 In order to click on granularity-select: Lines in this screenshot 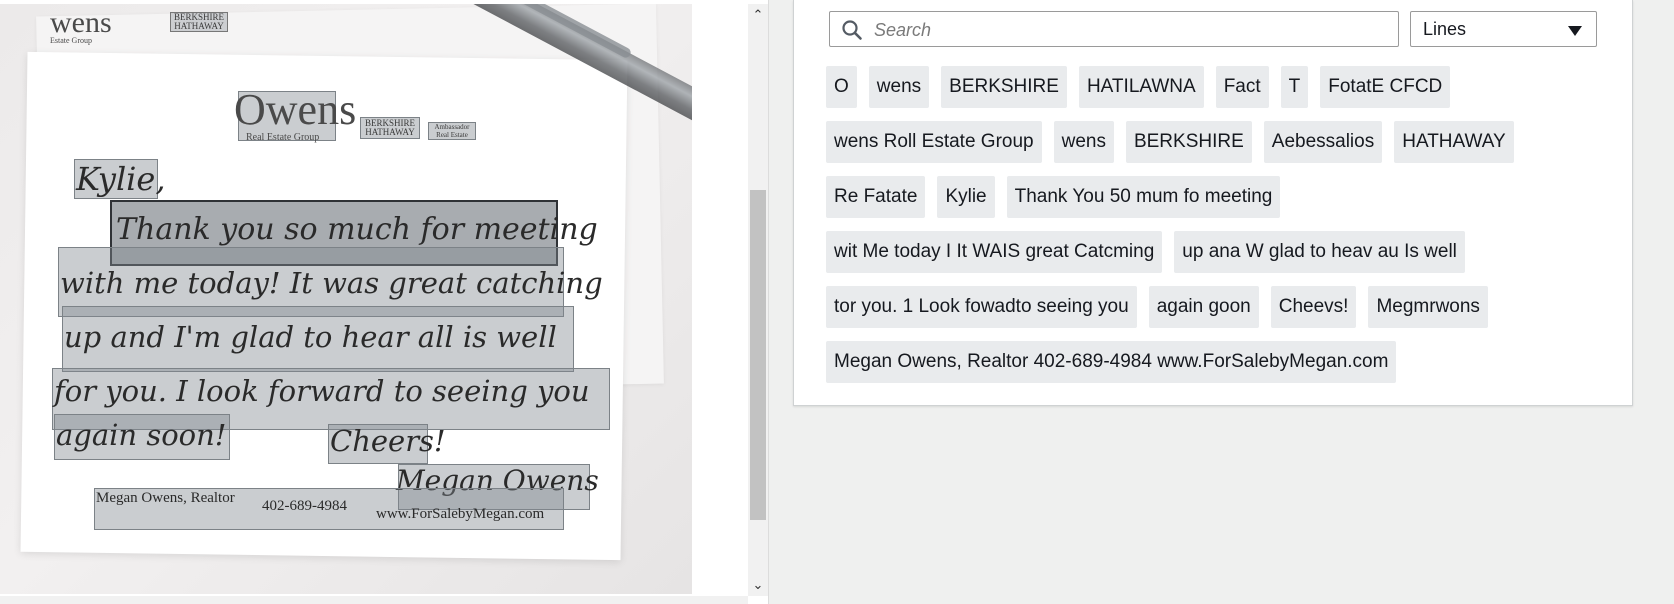, I will do `click(1503, 29)`.